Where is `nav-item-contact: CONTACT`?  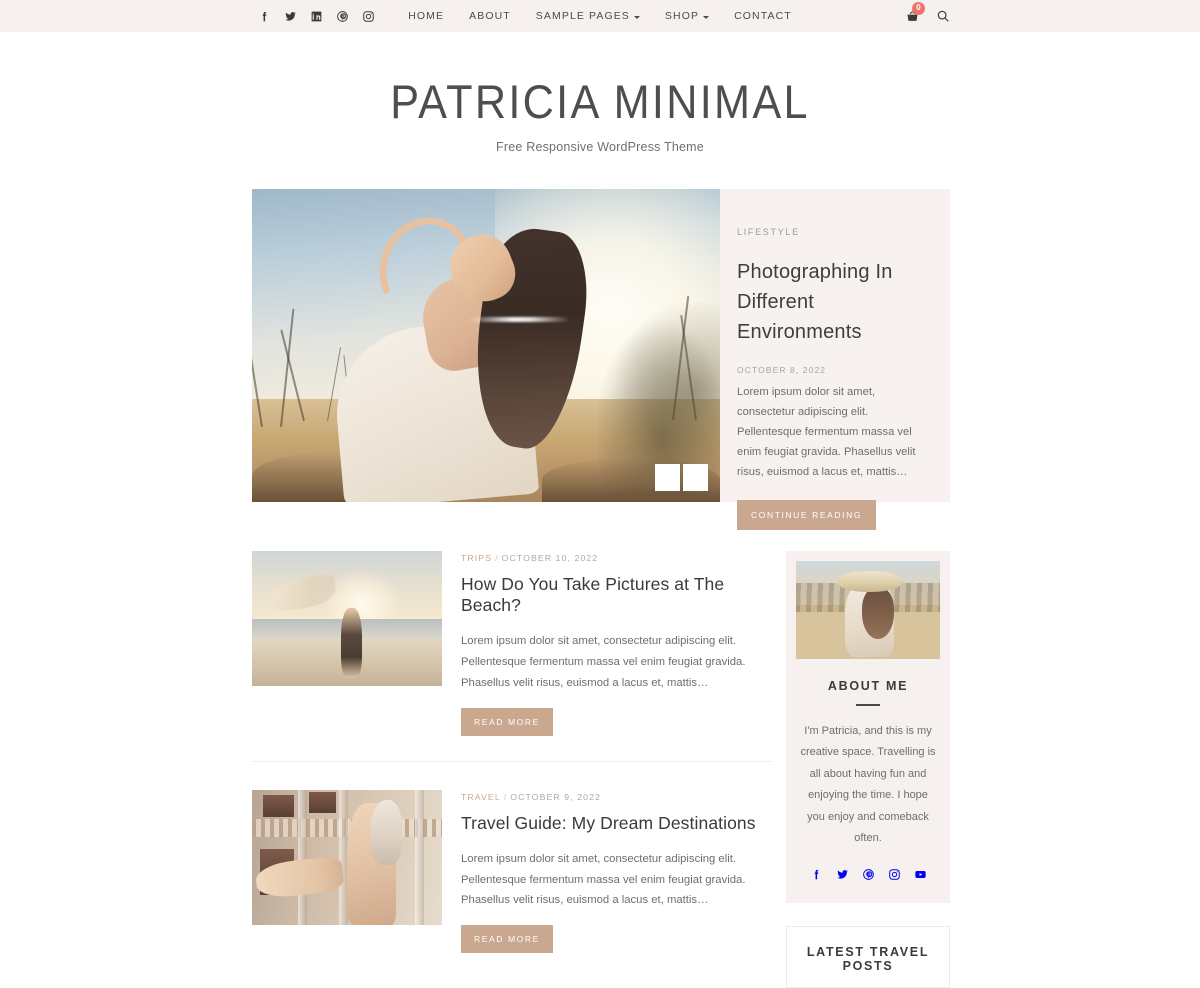 nav-item-contact: CONTACT is located at coordinates (763, 16).